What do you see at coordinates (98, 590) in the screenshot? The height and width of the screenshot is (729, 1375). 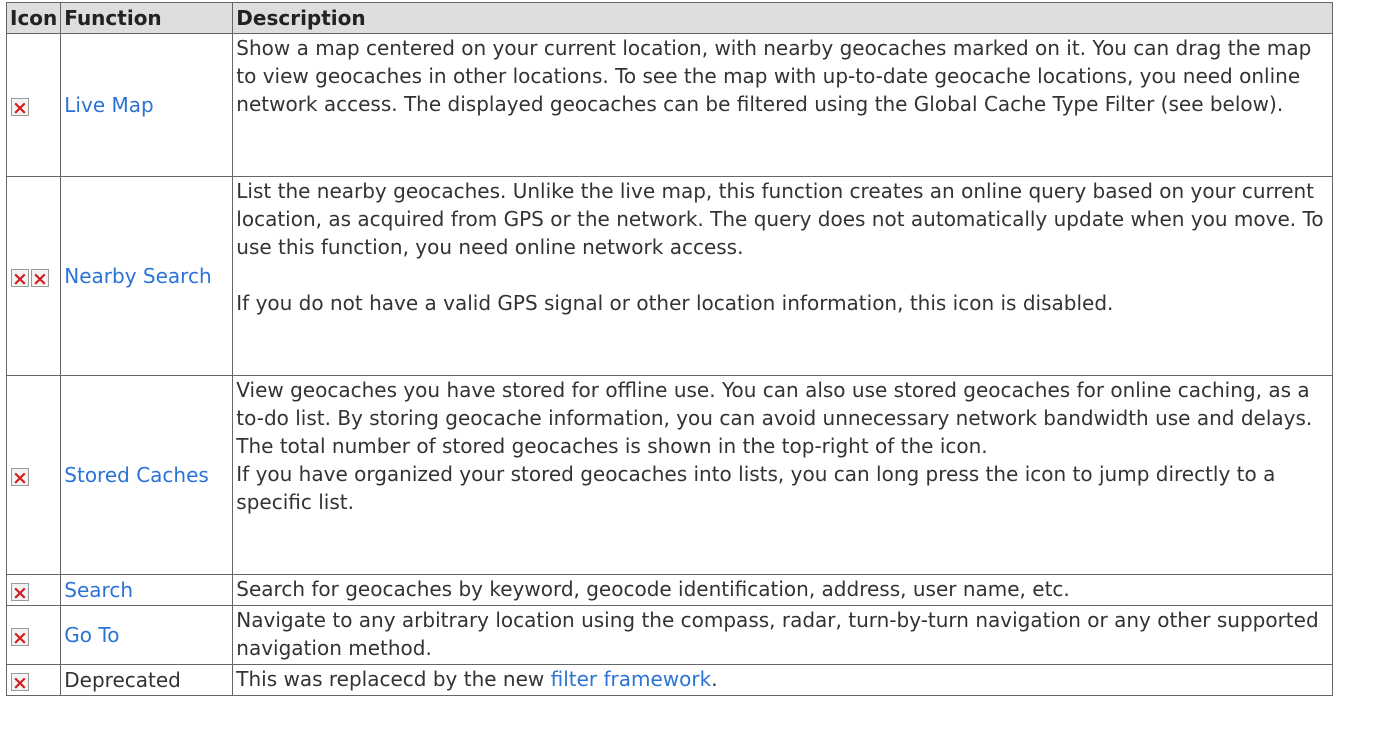 I see `search-link: Search` at bounding box center [98, 590].